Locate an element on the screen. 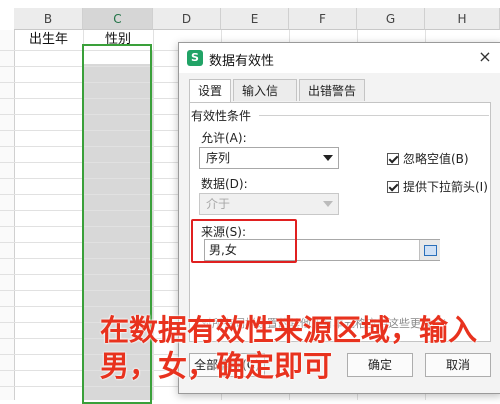 Image resolution: width=500 pixels, height=404 pixels. row-header-strip is located at coordinates (7, 215).